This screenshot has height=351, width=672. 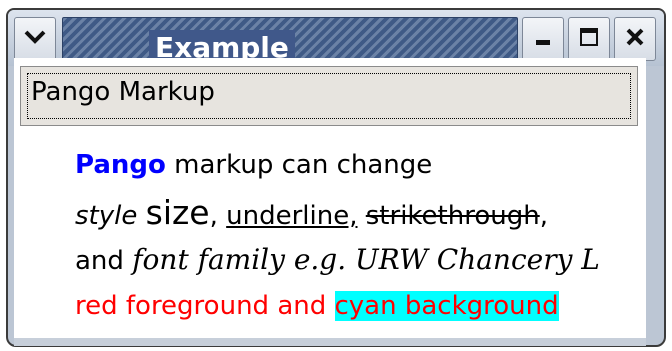 I want to click on size-word: size, so click(x=177, y=212).